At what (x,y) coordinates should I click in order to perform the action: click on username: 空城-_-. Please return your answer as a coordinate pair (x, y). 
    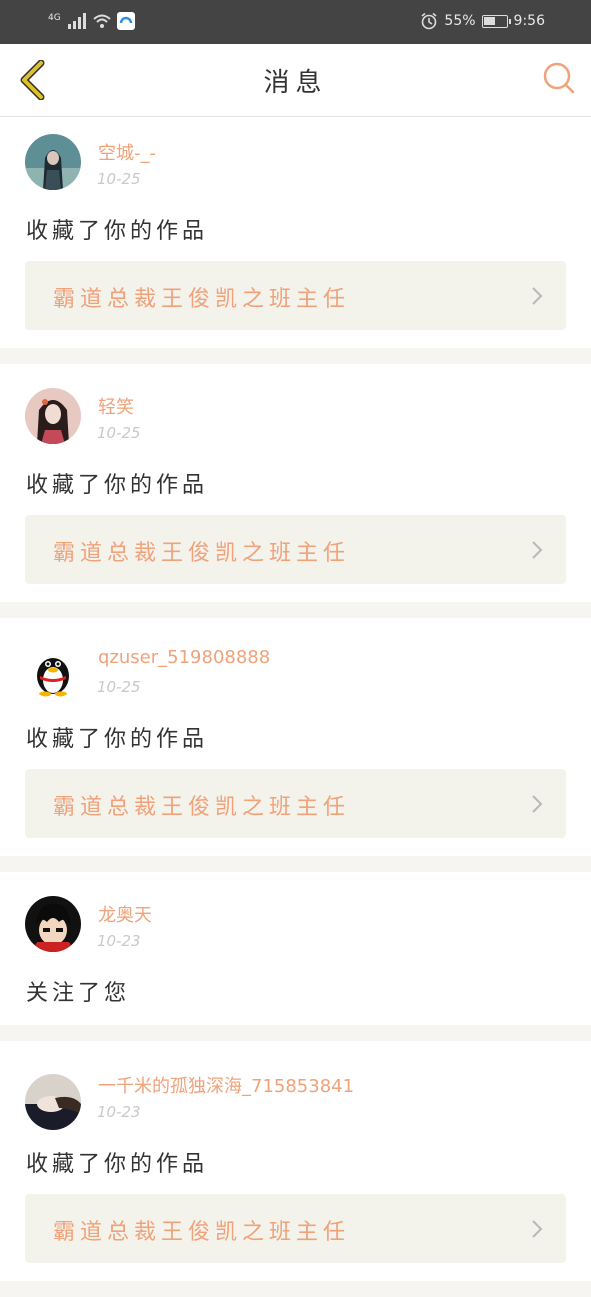
    Looking at the image, I should click on (127, 152).